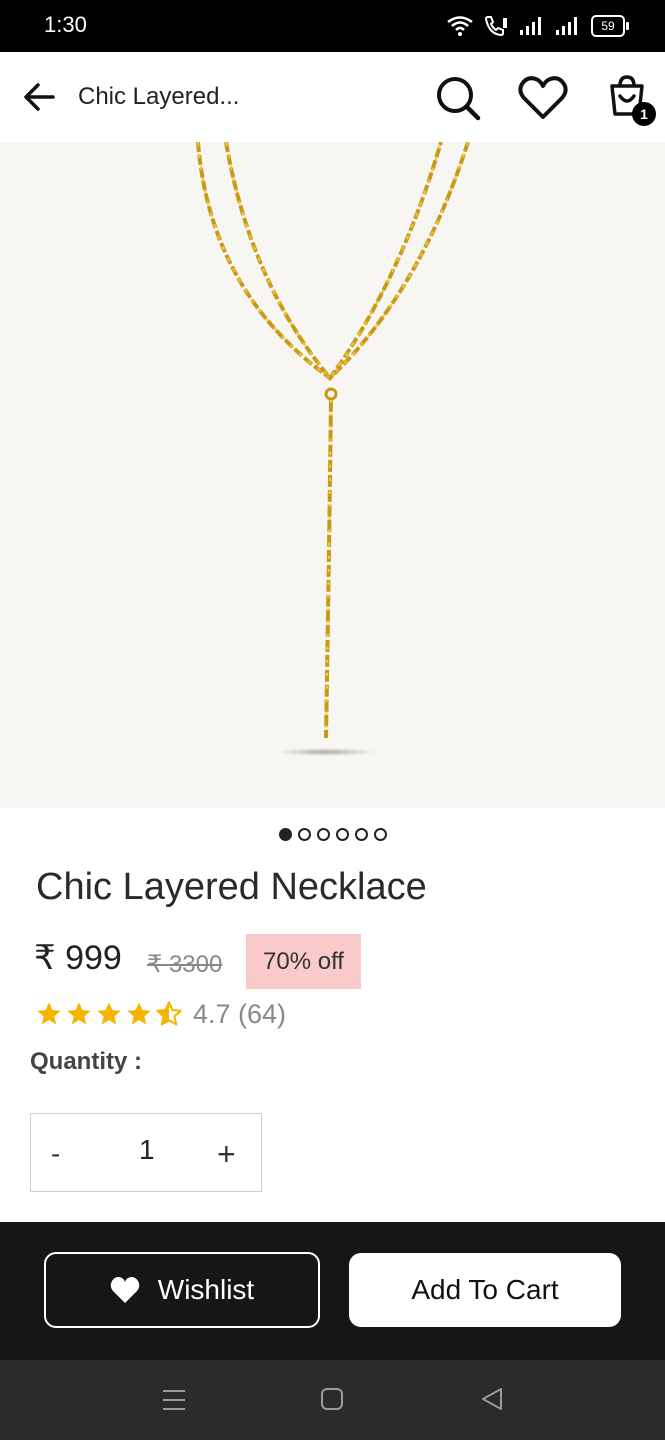 This screenshot has height=1440, width=665. What do you see at coordinates (644, 114) in the screenshot?
I see `cart-count-badge: 1` at bounding box center [644, 114].